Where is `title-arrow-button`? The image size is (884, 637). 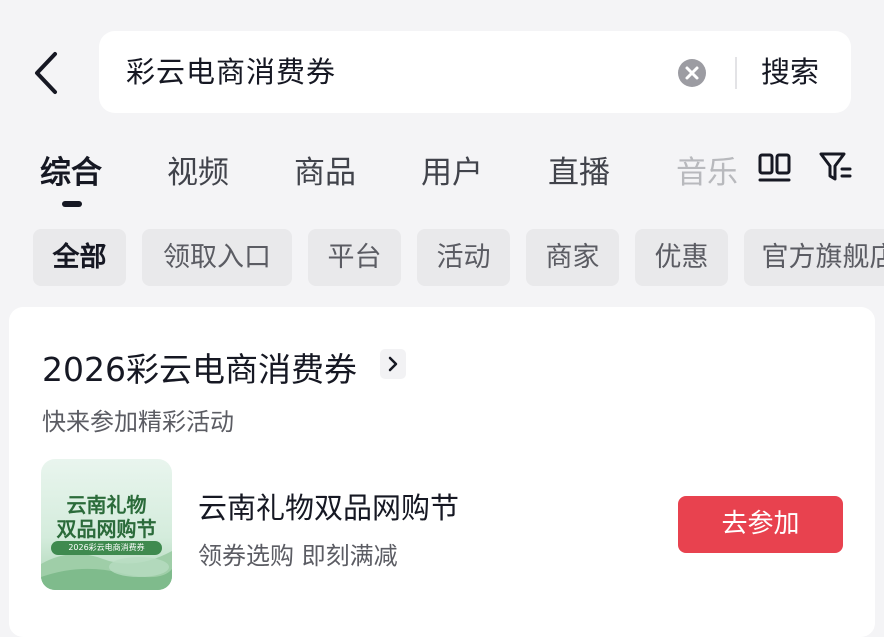 title-arrow-button is located at coordinates (393, 364).